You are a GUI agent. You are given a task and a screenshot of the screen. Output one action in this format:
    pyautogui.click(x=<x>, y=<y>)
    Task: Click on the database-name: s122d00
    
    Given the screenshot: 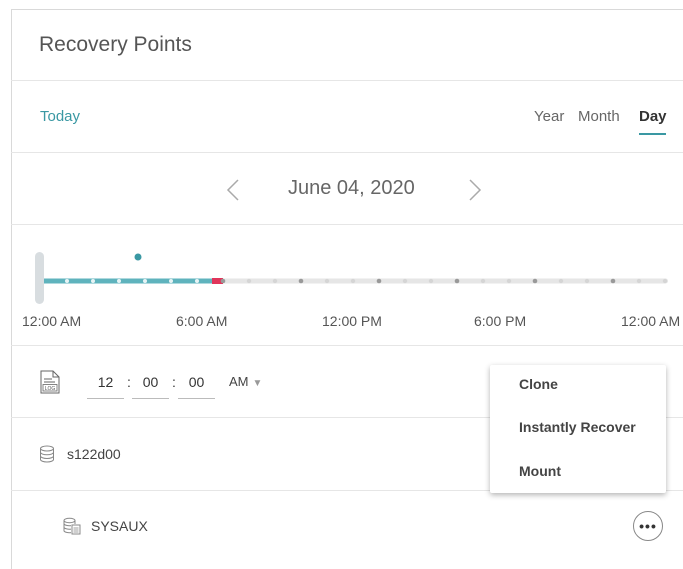 What is the action you would take?
    pyautogui.click(x=94, y=454)
    